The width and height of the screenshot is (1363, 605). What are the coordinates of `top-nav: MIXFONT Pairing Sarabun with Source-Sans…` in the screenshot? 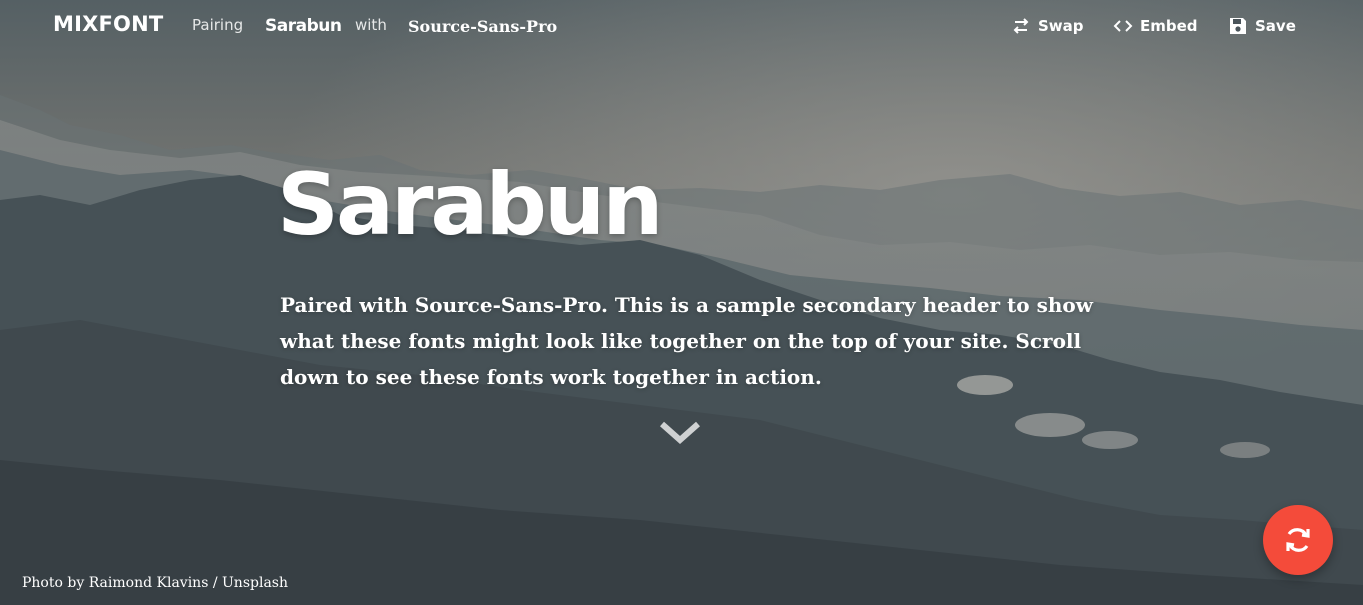 It's located at (681, 27).